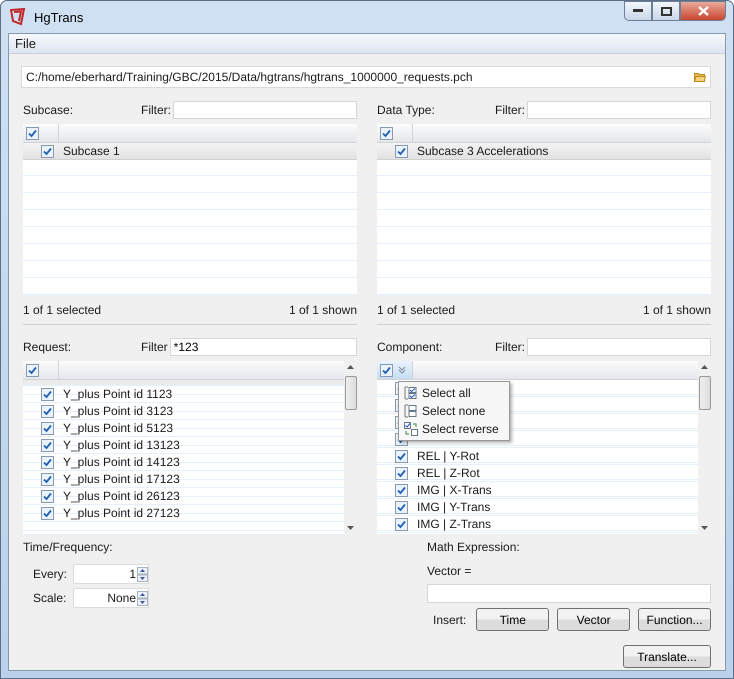 The height and width of the screenshot is (679, 734). What do you see at coordinates (402, 370) in the screenshot?
I see `double-chevron-icon` at bounding box center [402, 370].